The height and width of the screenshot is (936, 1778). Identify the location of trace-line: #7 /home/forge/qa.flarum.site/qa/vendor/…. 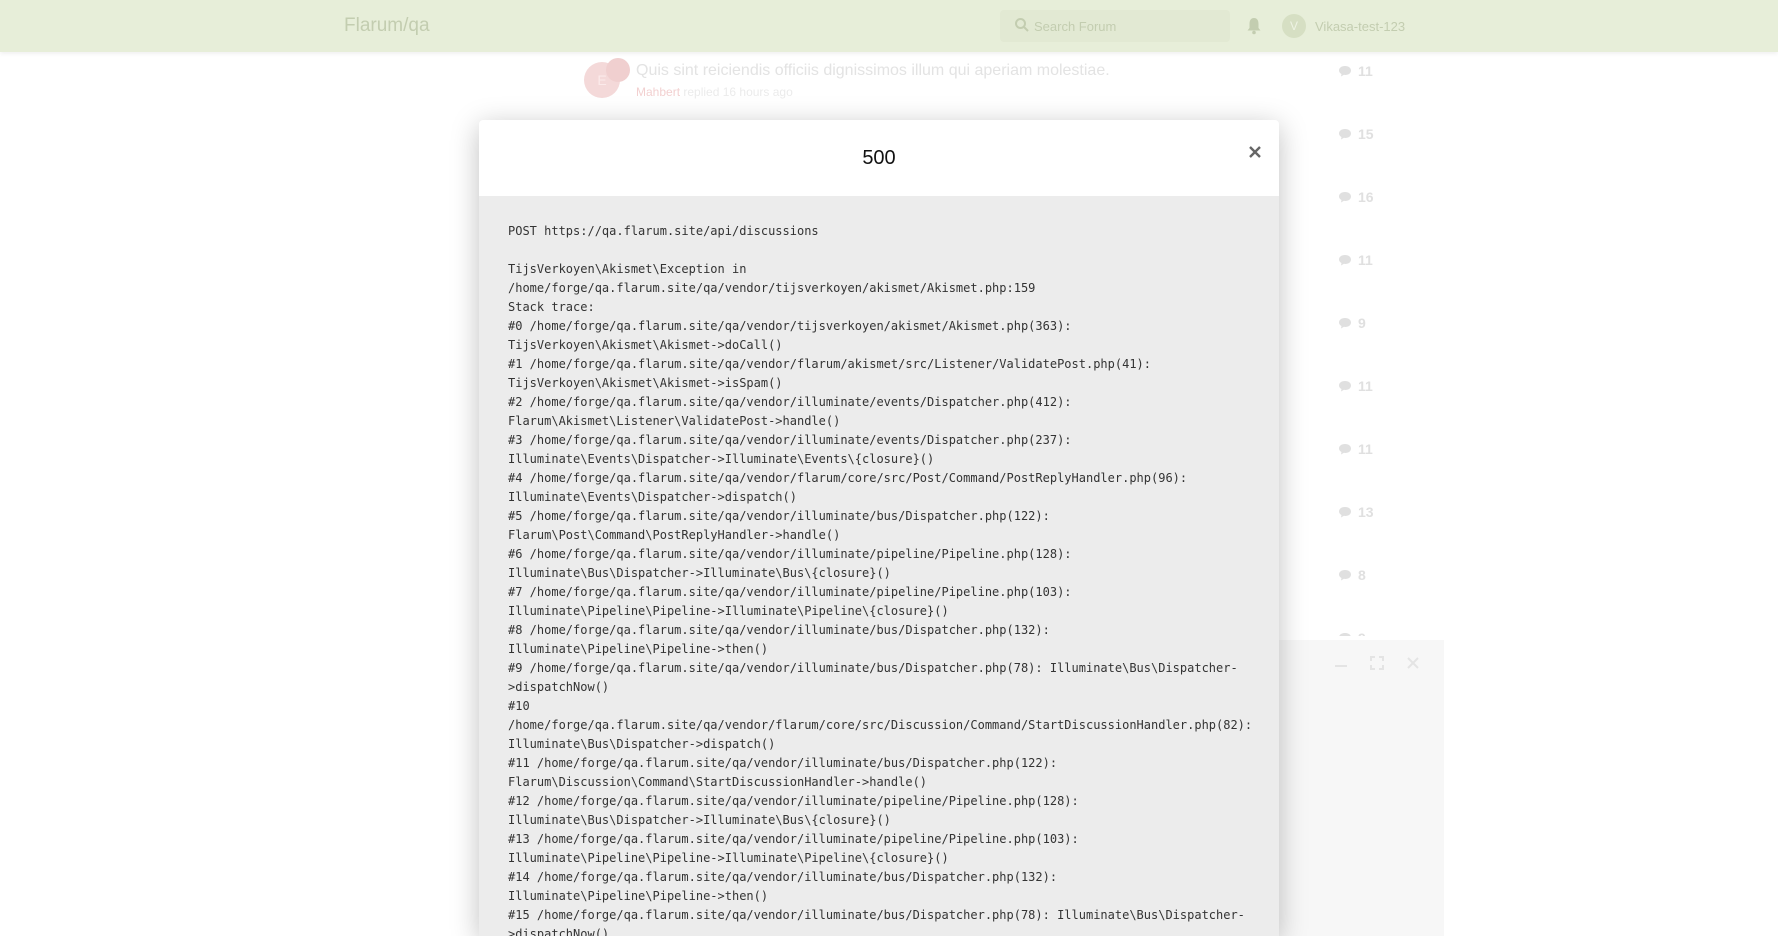
(790, 592).